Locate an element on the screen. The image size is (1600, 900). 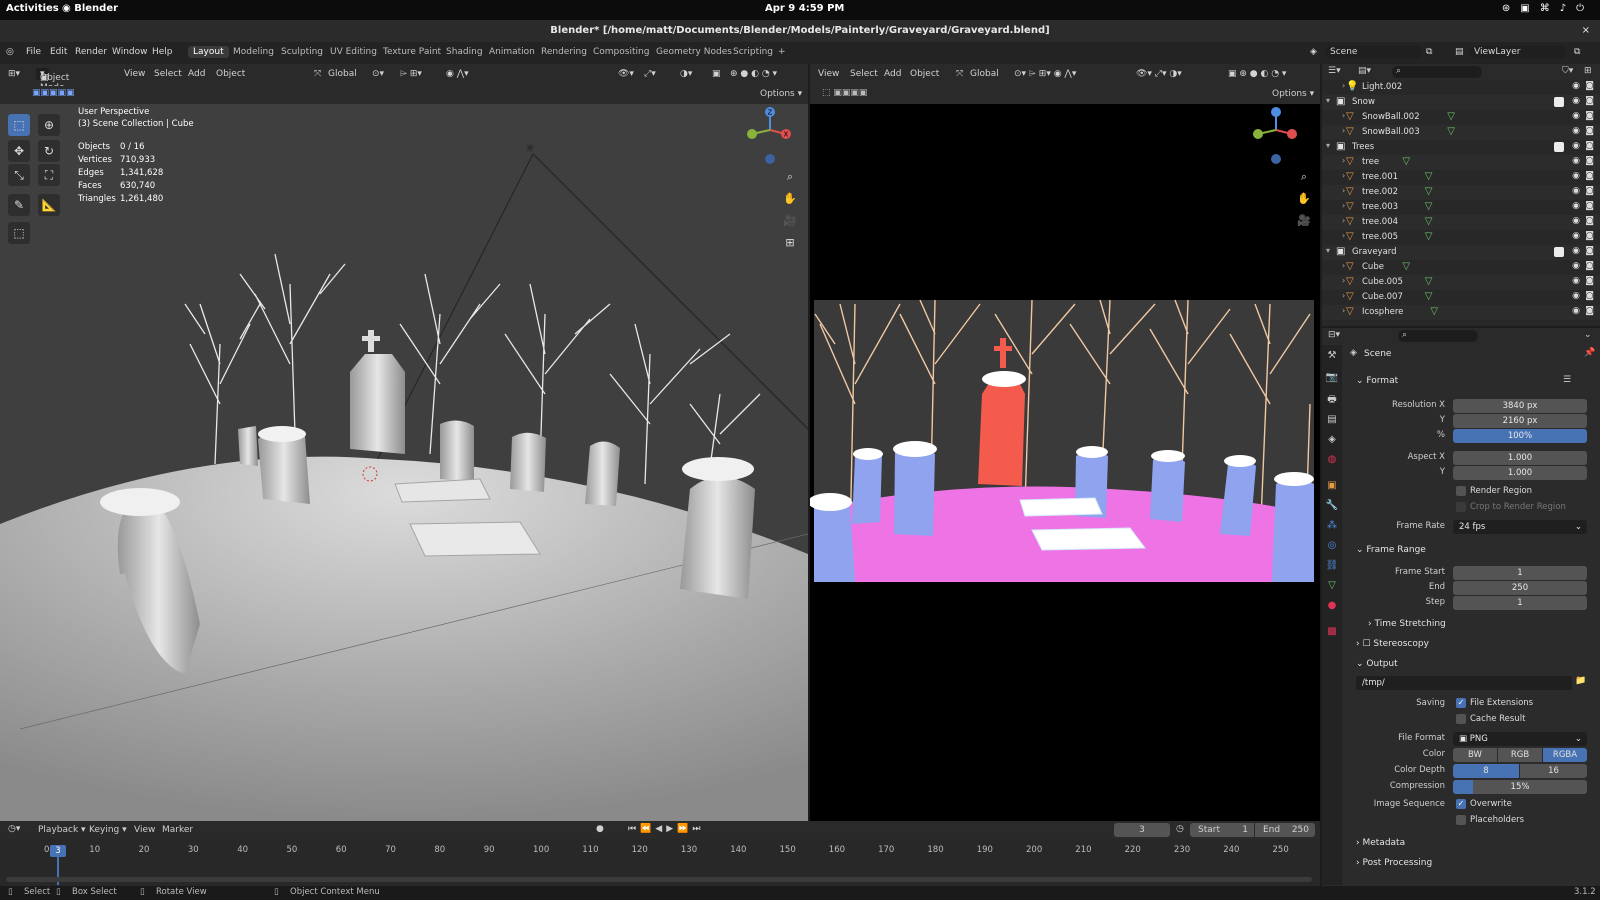
volume-icon: ♪ is located at coordinates (1568, 8).